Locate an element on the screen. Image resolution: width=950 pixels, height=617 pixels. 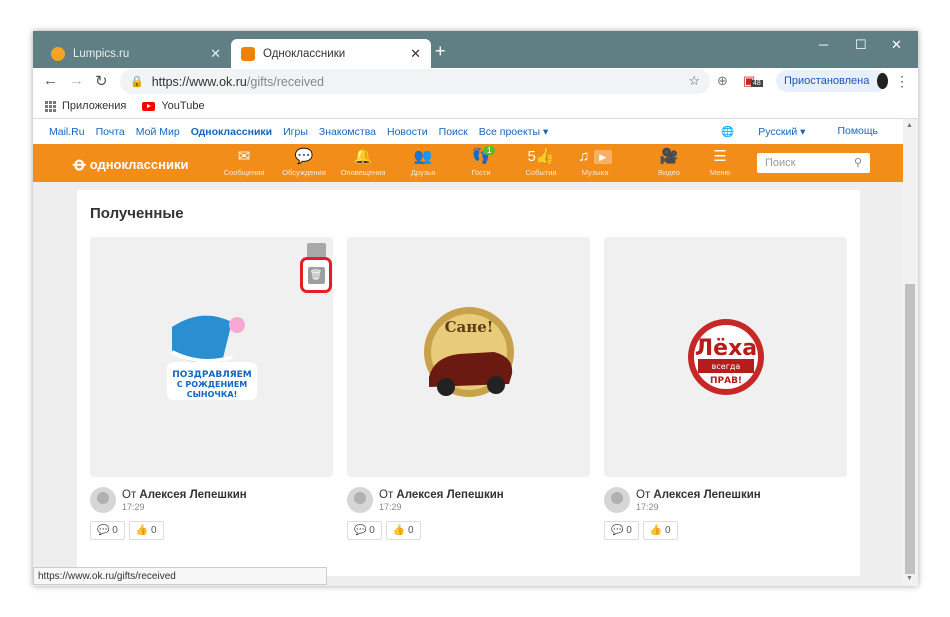
url-domain: https://www.ok.ru is located at coordinates (199, 81).